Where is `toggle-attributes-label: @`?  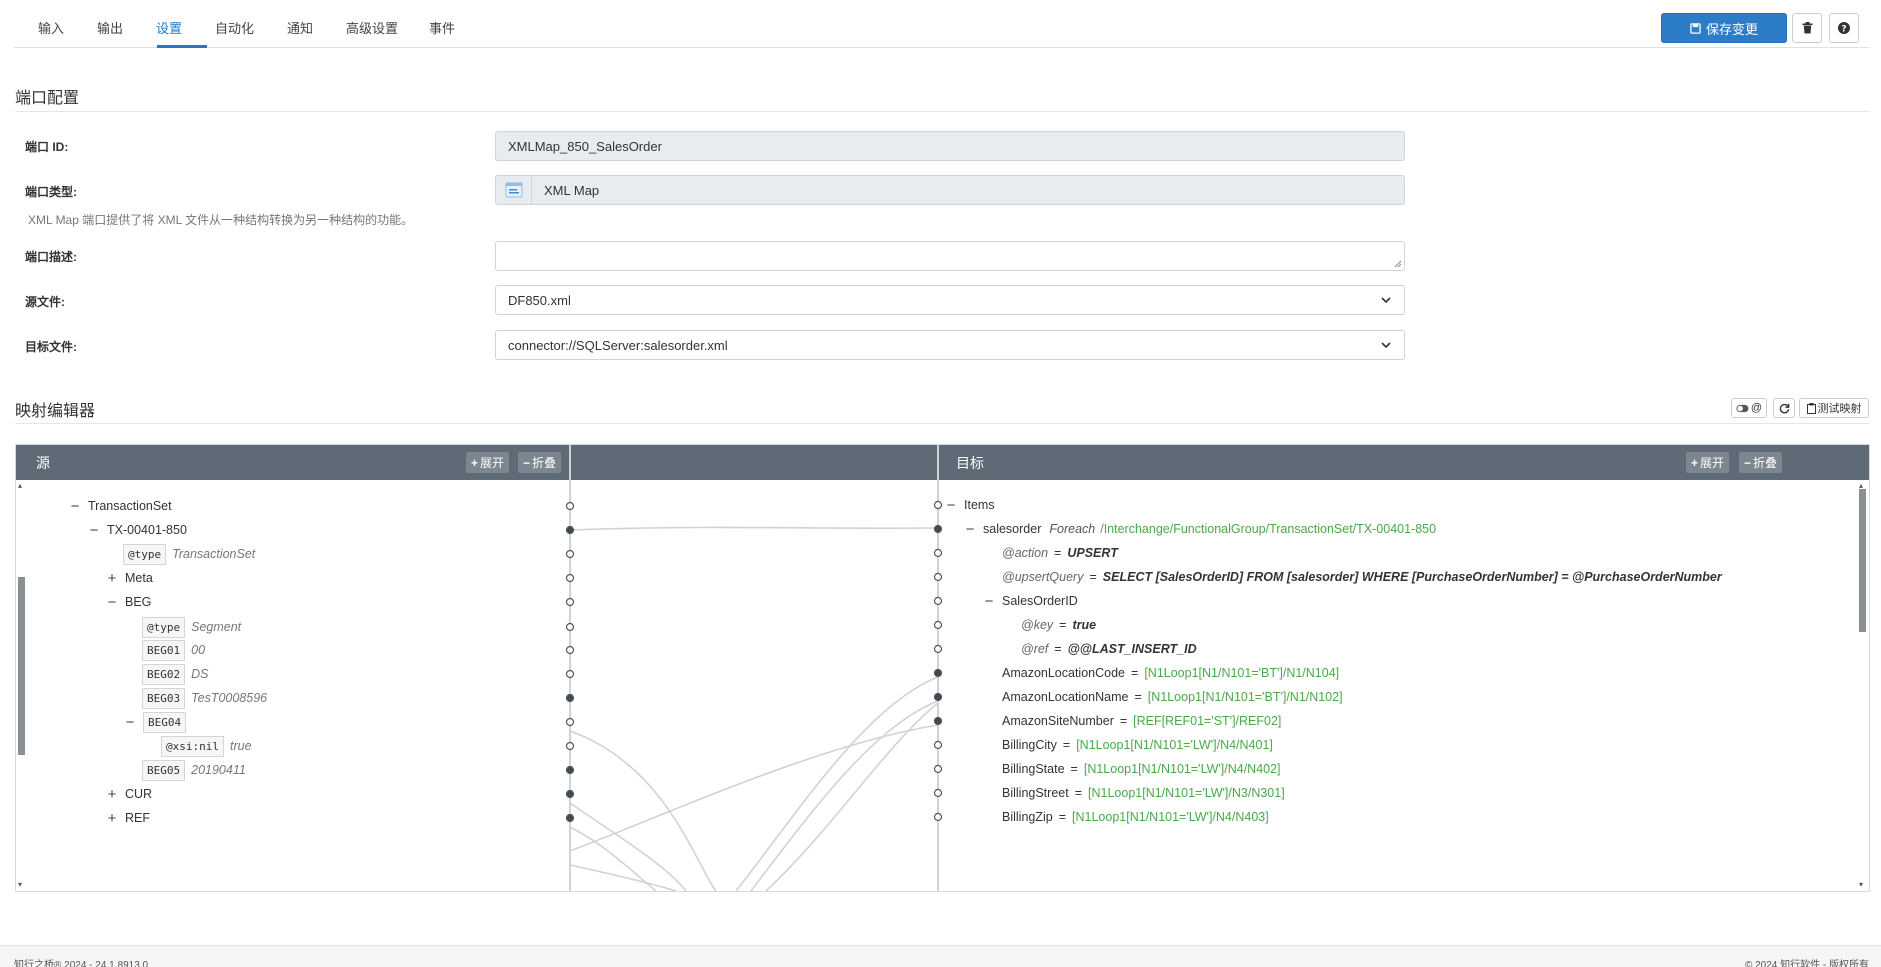
toggle-attributes-label: @ is located at coordinates (1756, 408).